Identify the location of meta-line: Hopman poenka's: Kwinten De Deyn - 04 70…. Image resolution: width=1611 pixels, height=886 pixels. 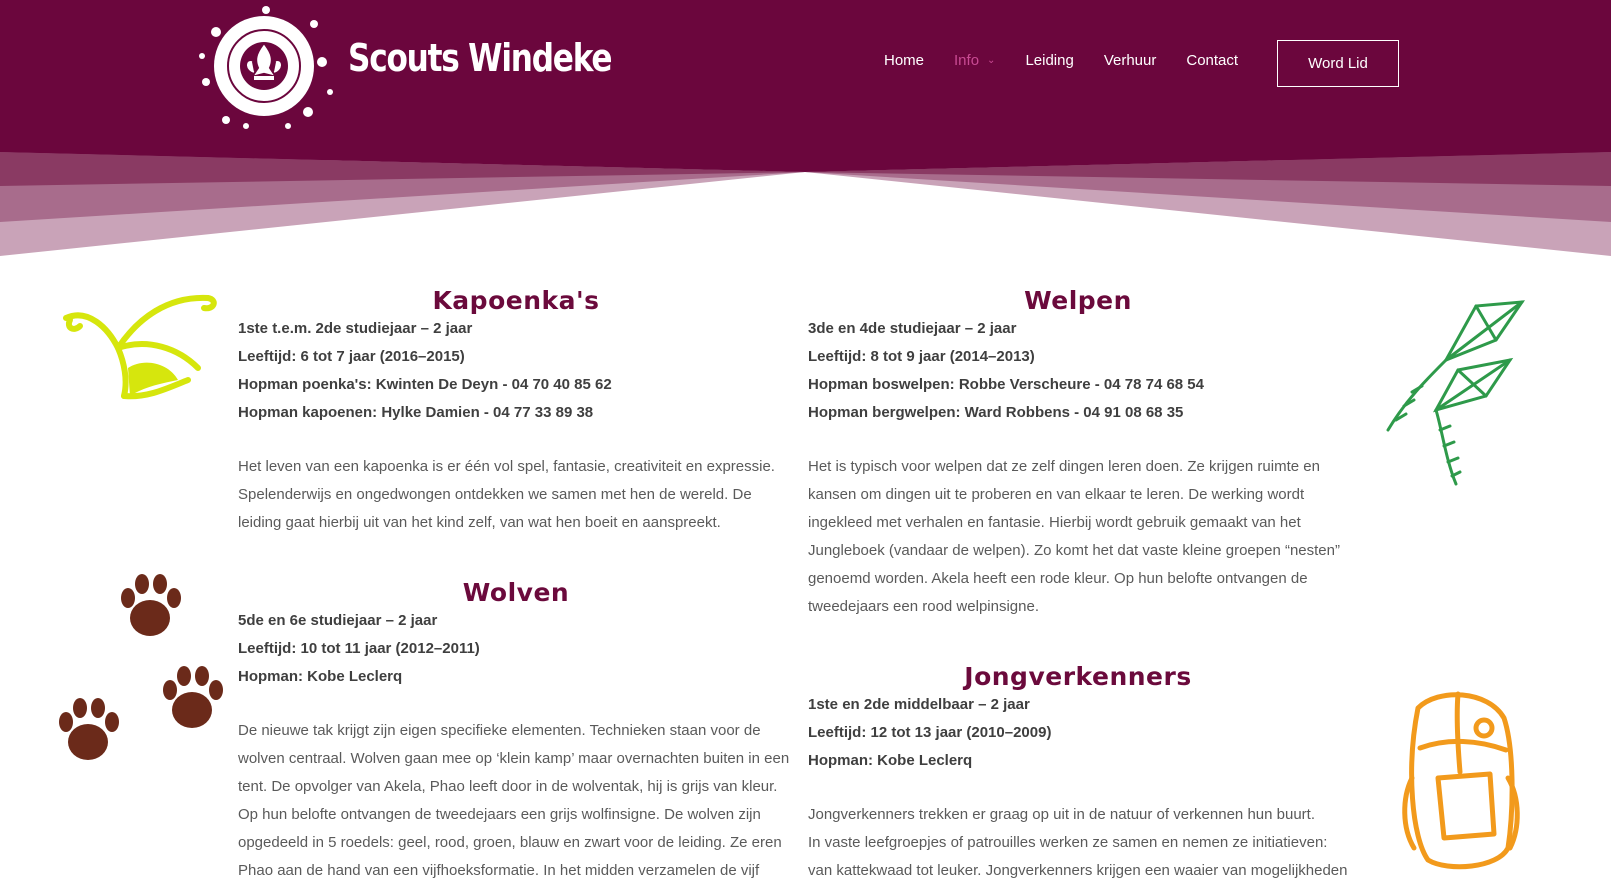
(425, 384).